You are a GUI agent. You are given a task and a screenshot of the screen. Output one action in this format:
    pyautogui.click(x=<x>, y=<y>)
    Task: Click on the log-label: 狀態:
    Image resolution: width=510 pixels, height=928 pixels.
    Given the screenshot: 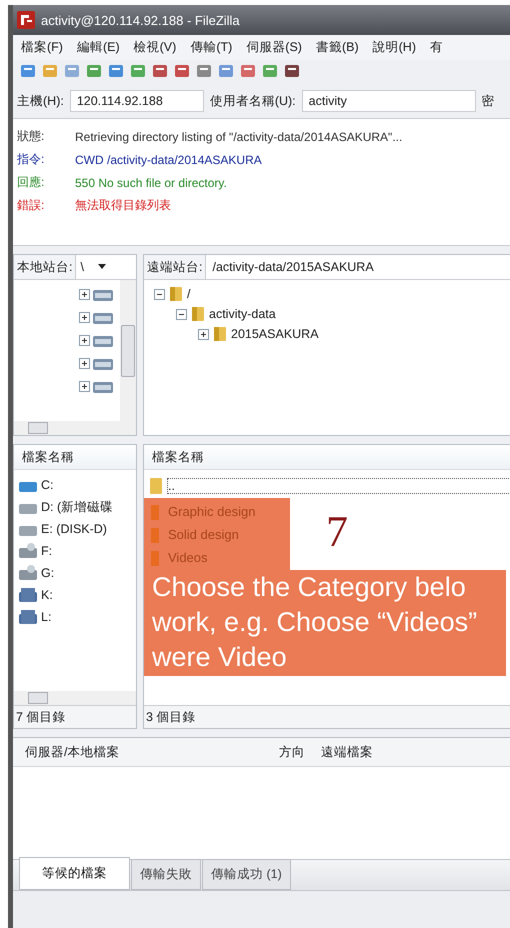 What is the action you would take?
    pyautogui.click(x=31, y=136)
    